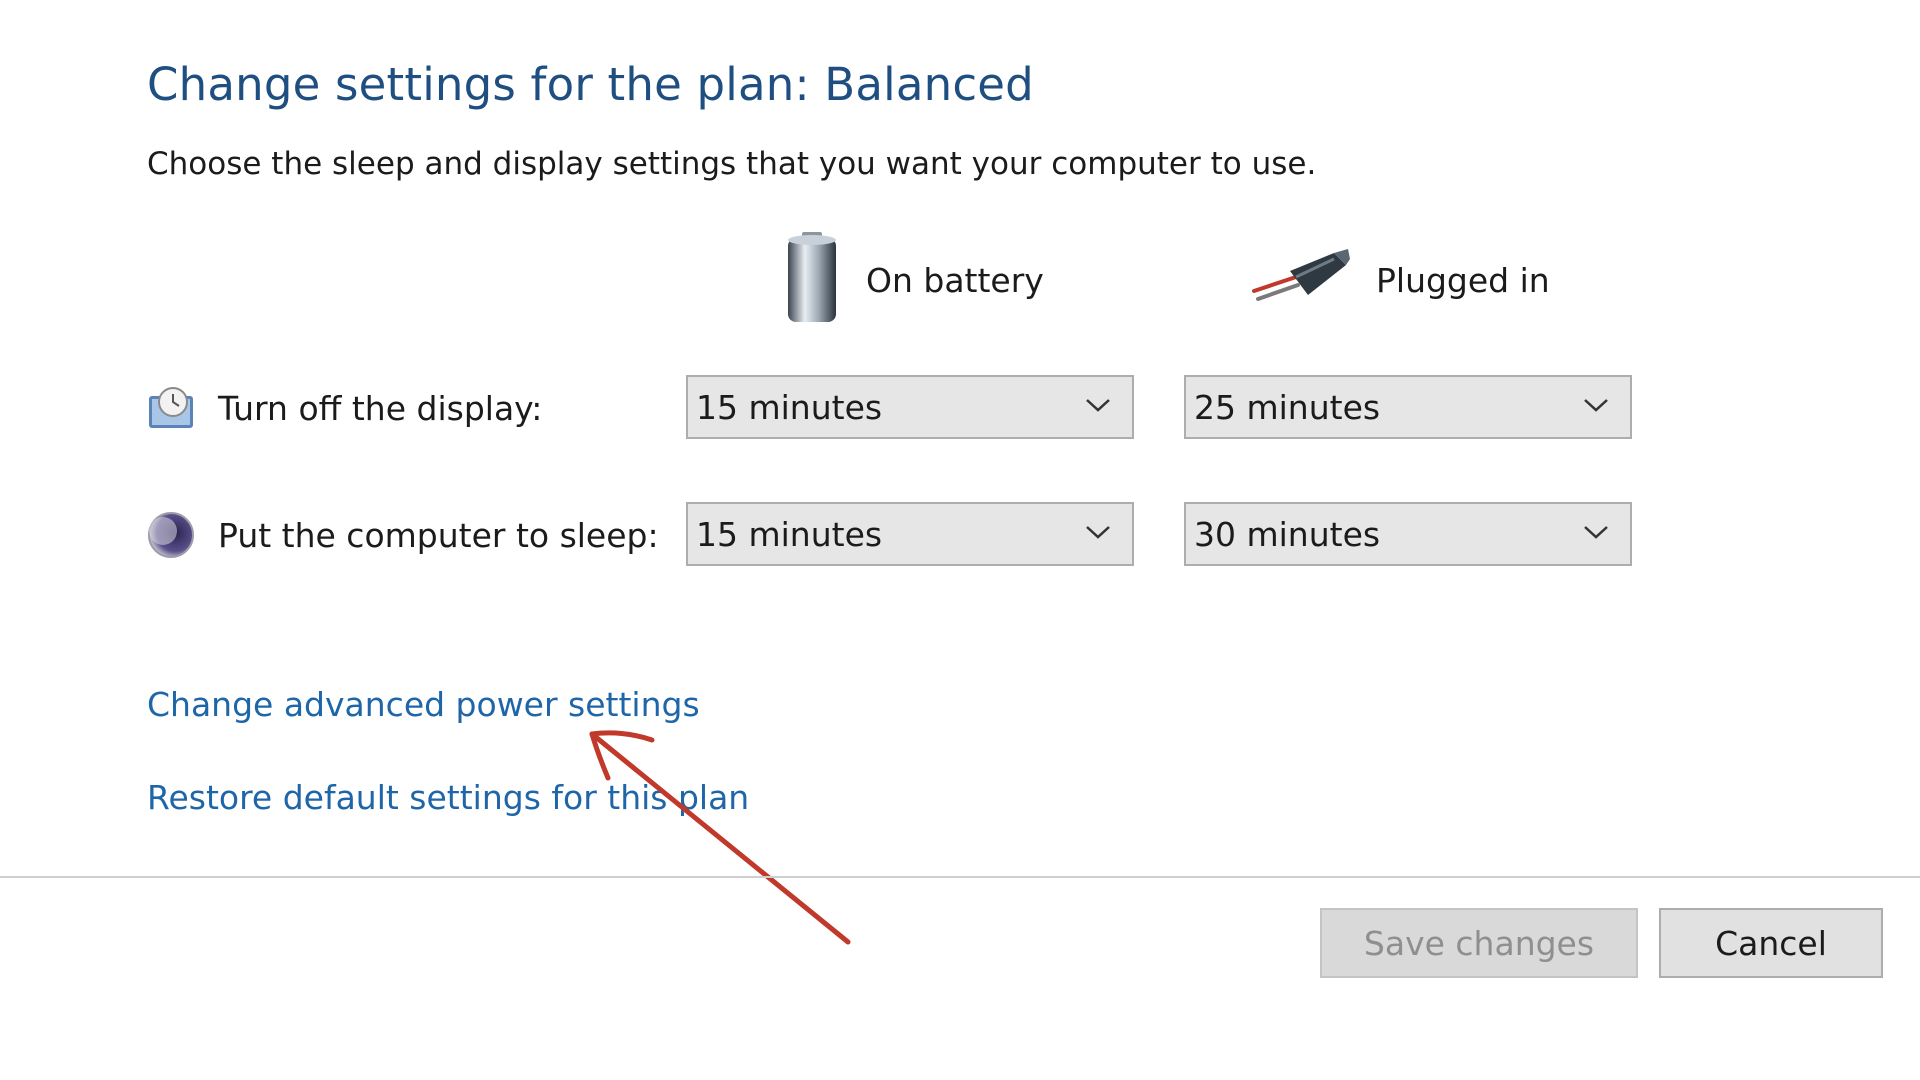  Describe the element at coordinates (1771, 943) in the screenshot. I see `cancel-button: Cancel` at that location.